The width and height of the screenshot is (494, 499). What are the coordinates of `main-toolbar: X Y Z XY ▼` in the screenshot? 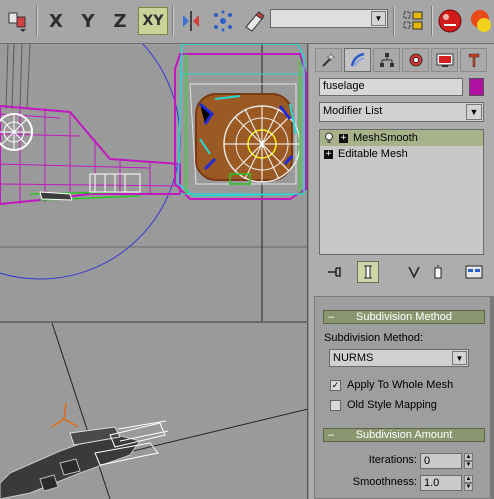 It's located at (247, 22).